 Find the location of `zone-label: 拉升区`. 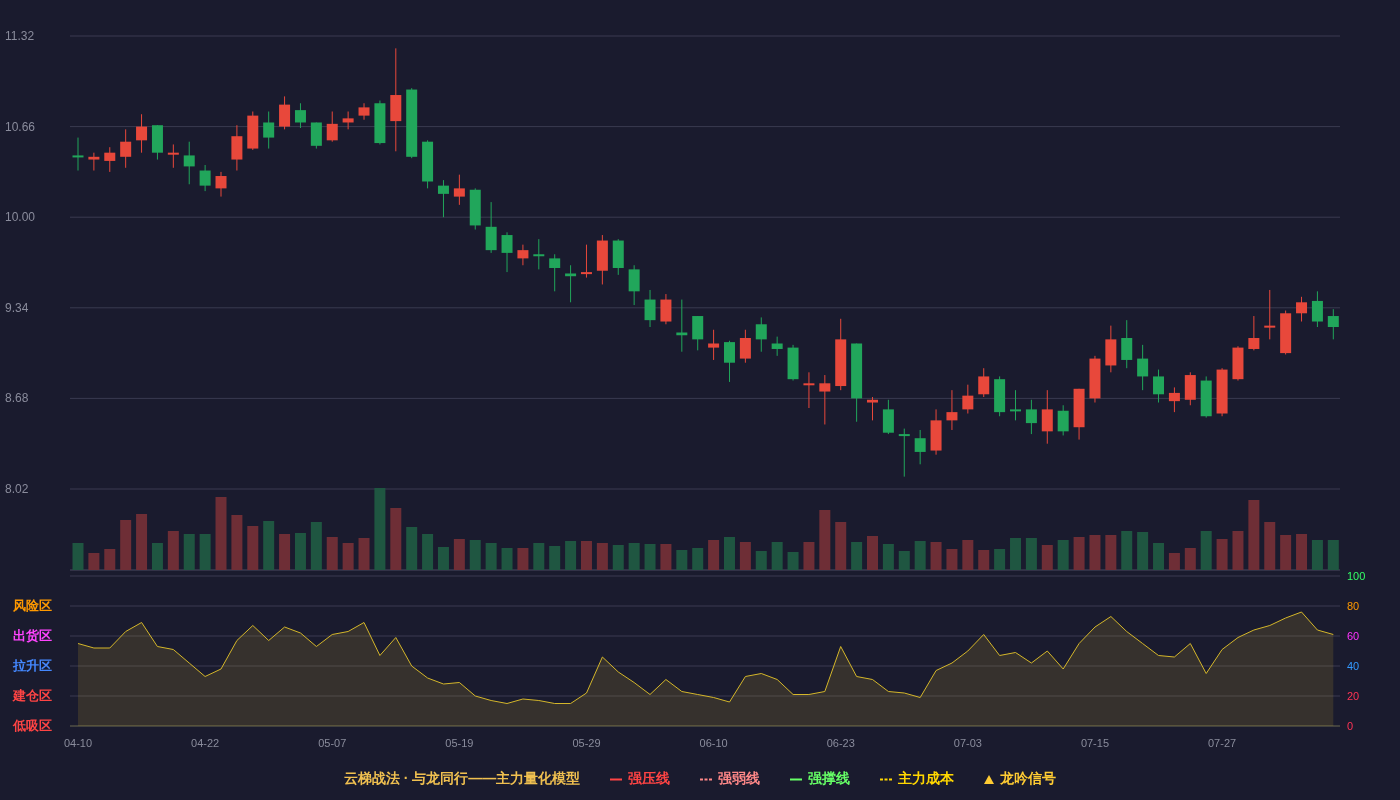

zone-label: 拉升区 is located at coordinates (32, 665).